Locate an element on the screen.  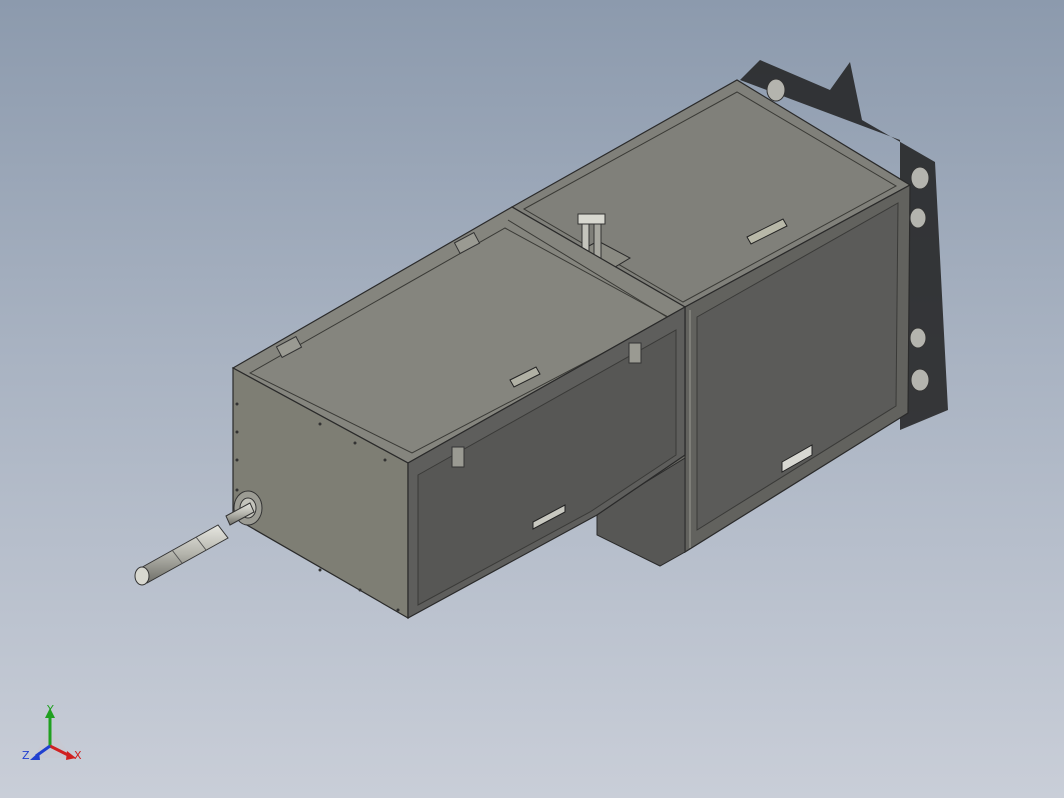
axis-triad: Y X Z is located at coordinates (54, 740).